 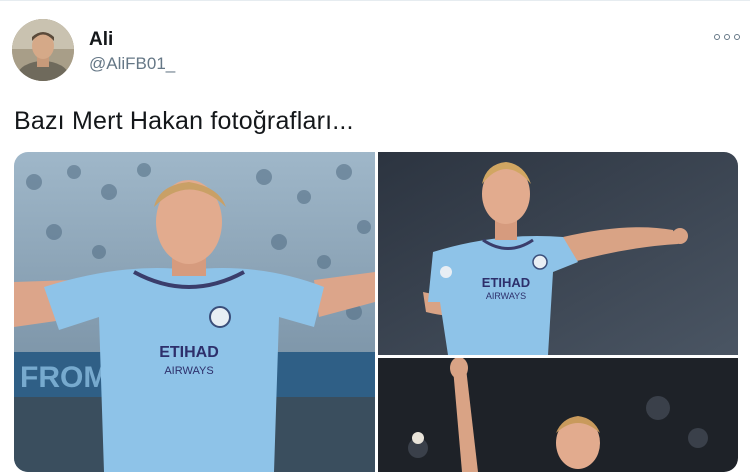 I want to click on more-dots-icon, so click(x=727, y=37).